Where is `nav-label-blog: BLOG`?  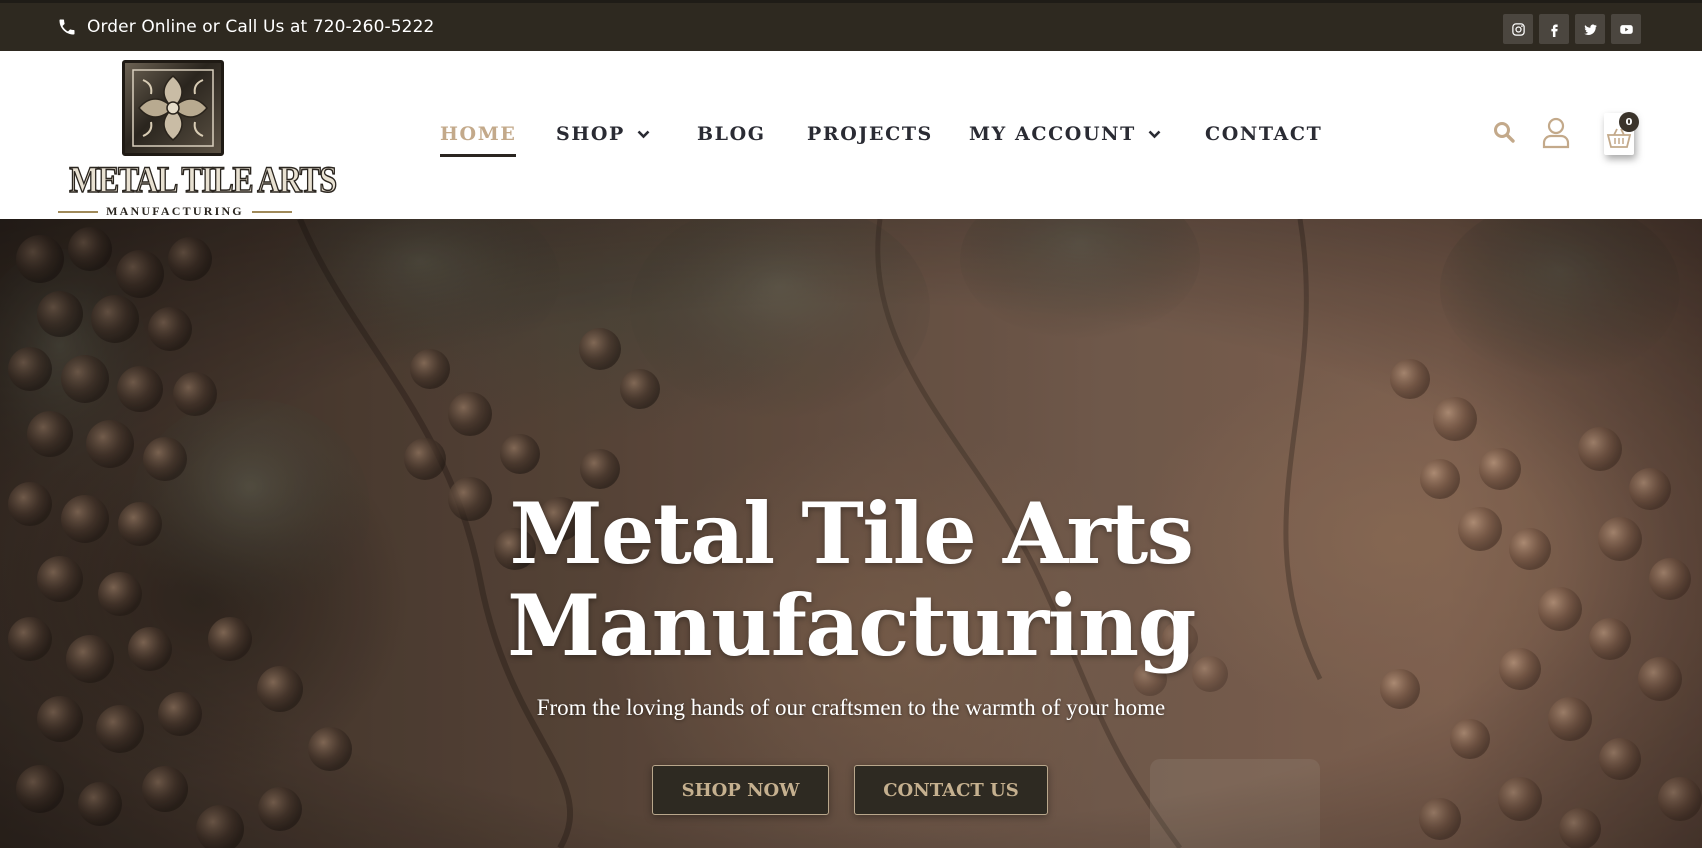 nav-label-blog: BLOG is located at coordinates (731, 134).